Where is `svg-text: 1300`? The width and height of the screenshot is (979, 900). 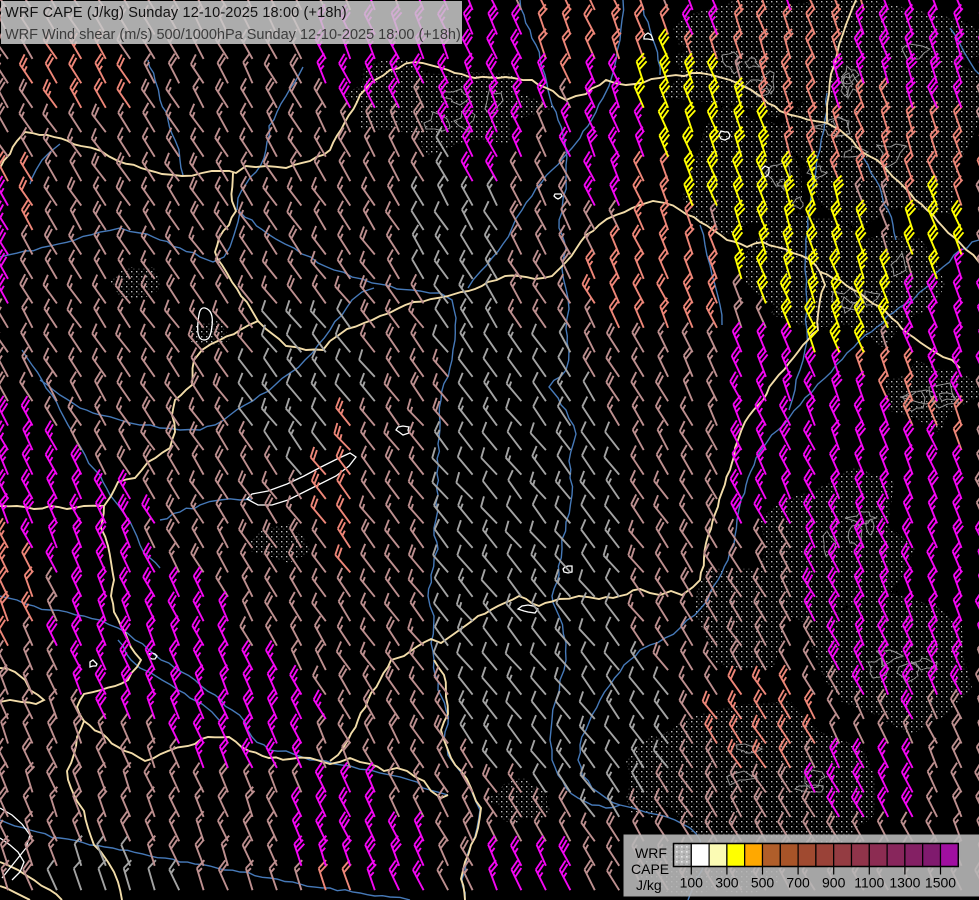
svg-text: 1300 is located at coordinates (904, 883).